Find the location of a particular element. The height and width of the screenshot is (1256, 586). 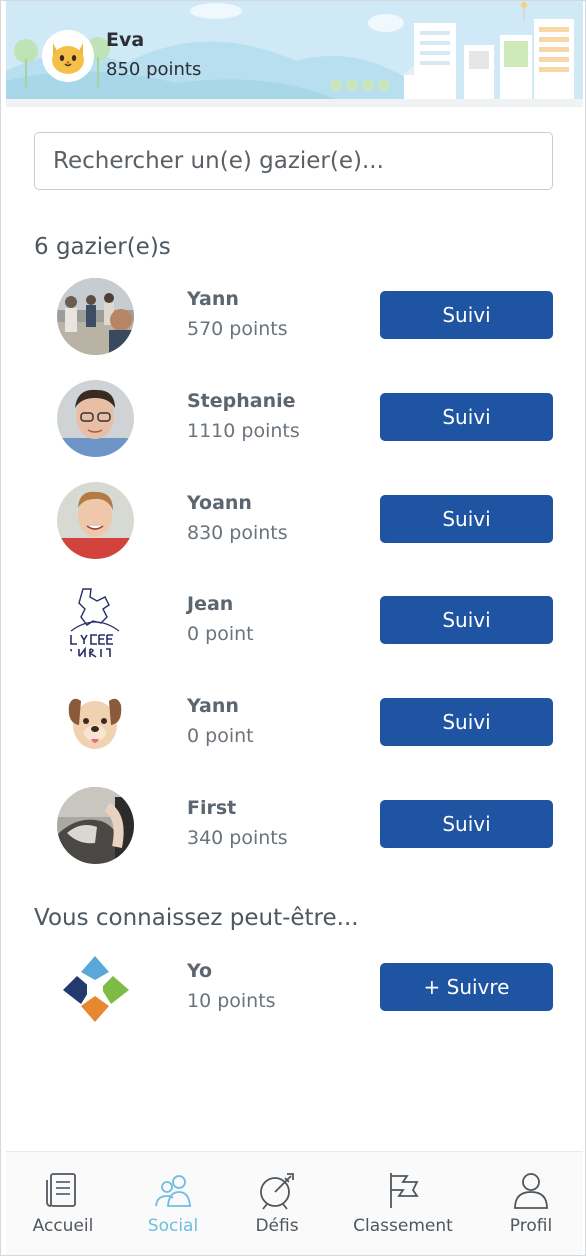

people-icon is located at coordinates (173, 1191).